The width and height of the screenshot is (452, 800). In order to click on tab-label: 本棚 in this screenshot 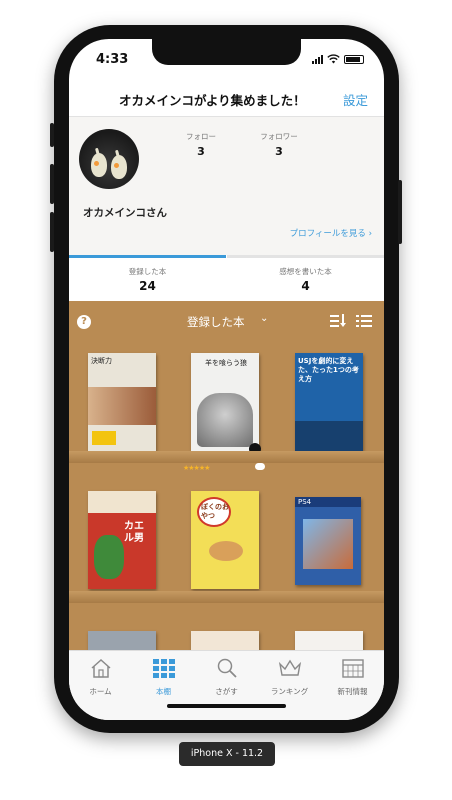, I will do `click(163, 691)`.